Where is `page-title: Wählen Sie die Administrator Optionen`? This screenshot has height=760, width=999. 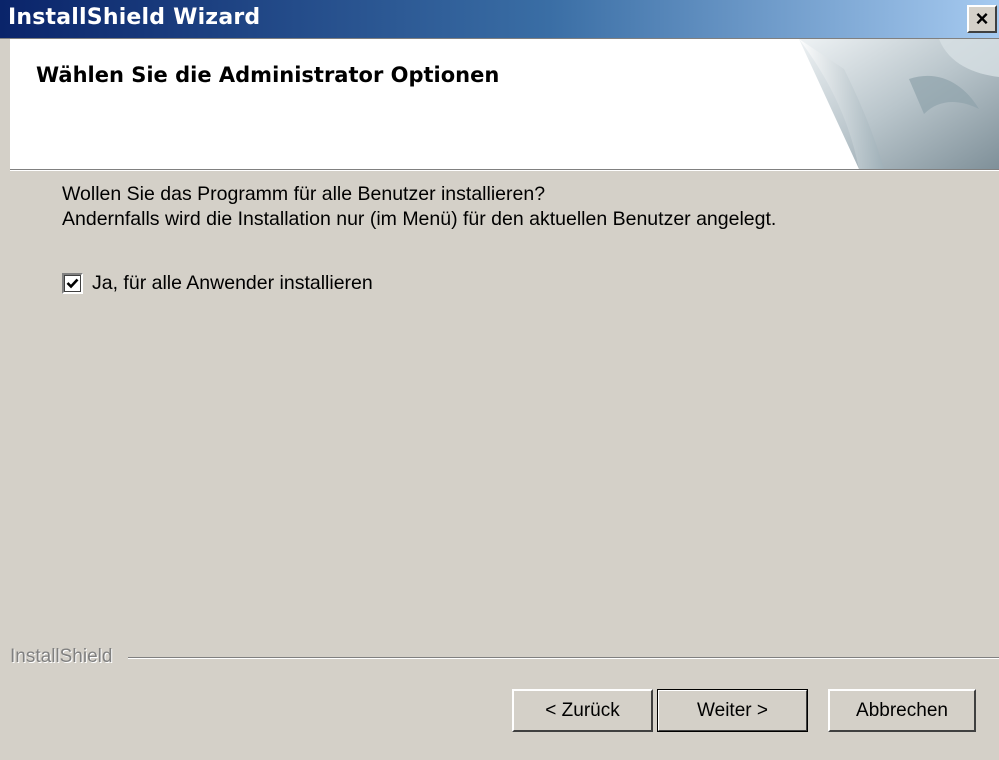 page-title: Wählen Sie die Administrator Optionen is located at coordinates (268, 75).